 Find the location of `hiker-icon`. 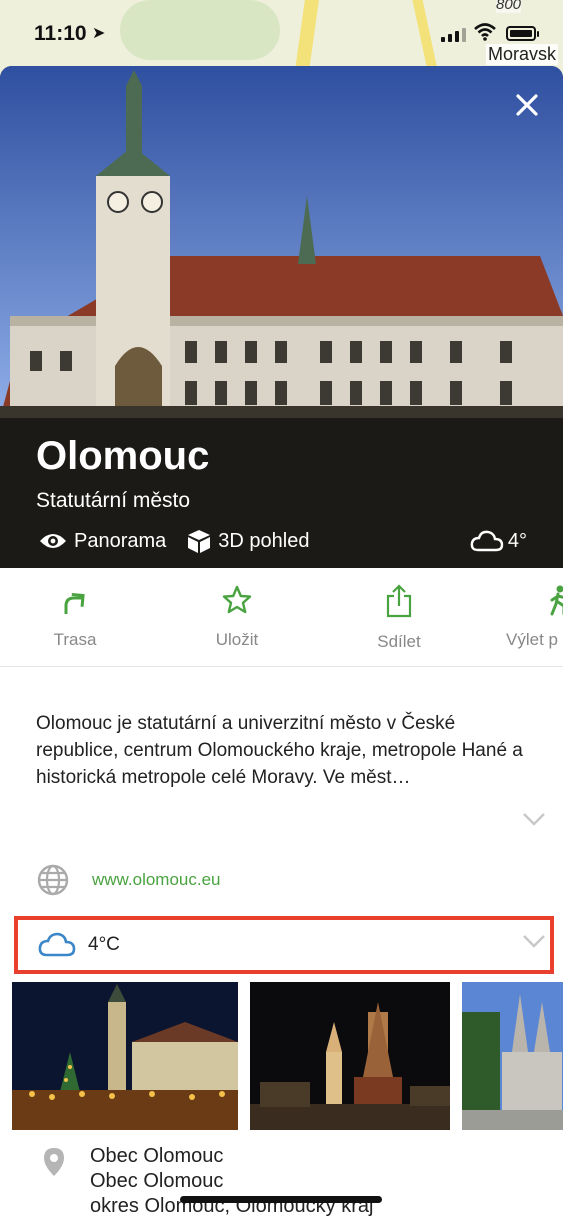

hiker-icon is located at coordinates (556, 600).